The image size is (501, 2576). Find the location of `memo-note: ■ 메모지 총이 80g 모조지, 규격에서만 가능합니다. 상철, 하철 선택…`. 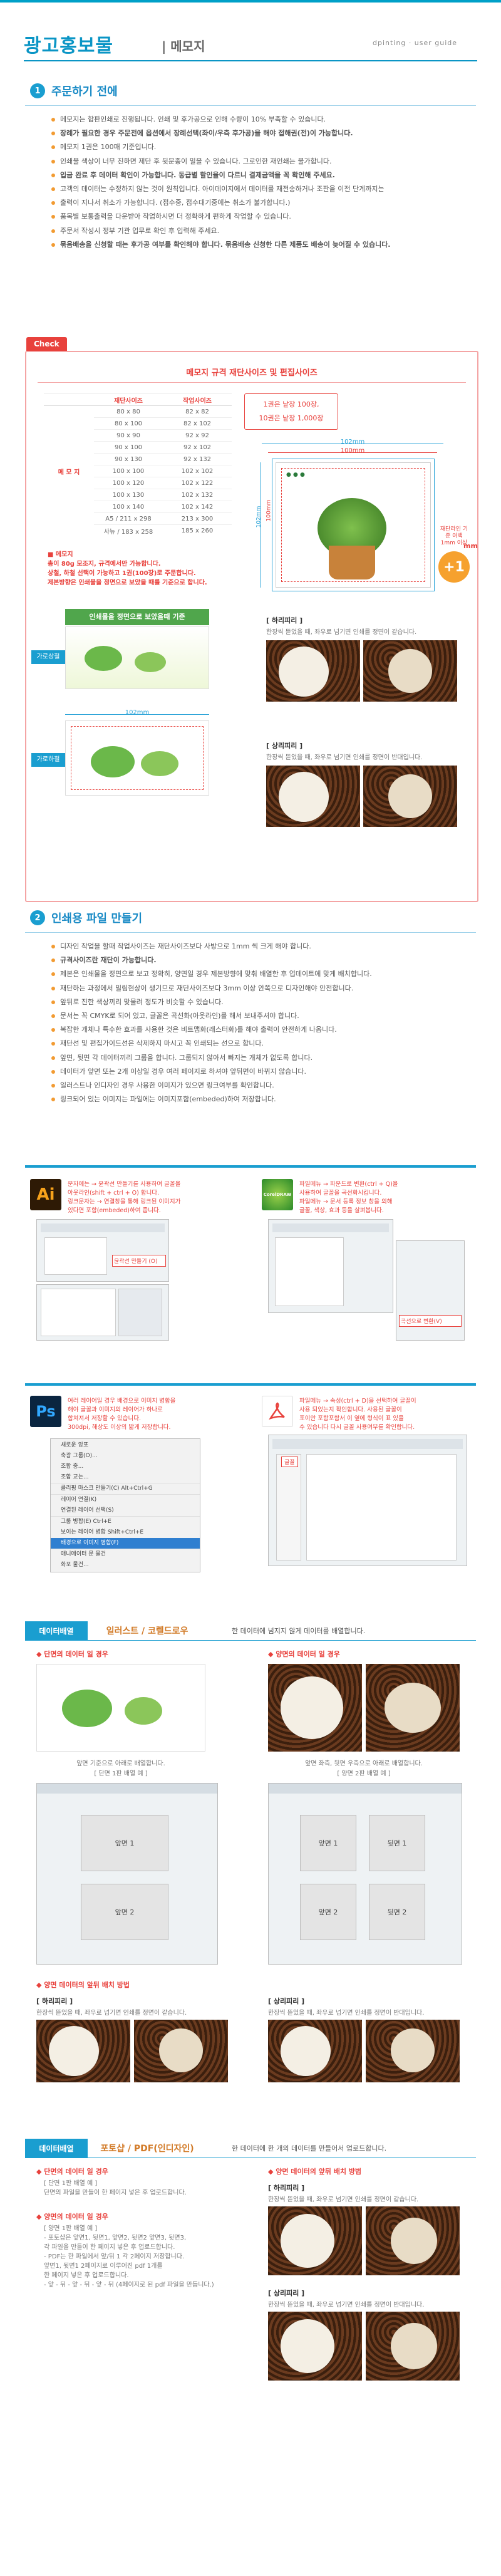

memo-note: ■ 메모지 총이 80g 모조지, 규격에서만 가능합니다. 상철, 하철 선택… is located at coordinates (141, 569).